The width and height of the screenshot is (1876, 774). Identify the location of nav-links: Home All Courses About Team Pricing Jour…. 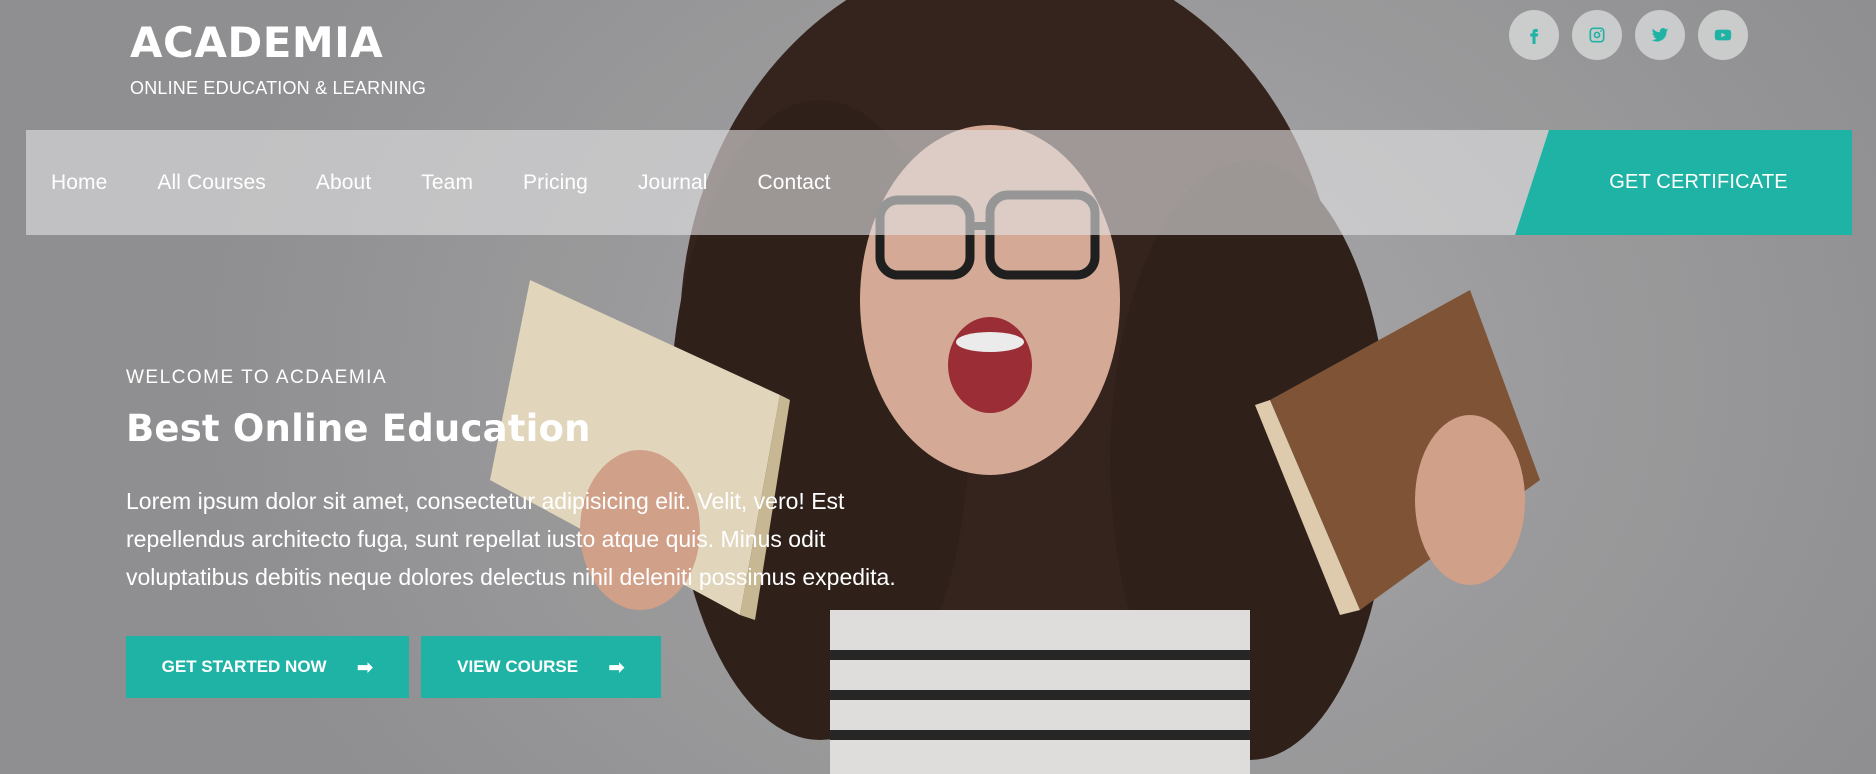
(453, 183).